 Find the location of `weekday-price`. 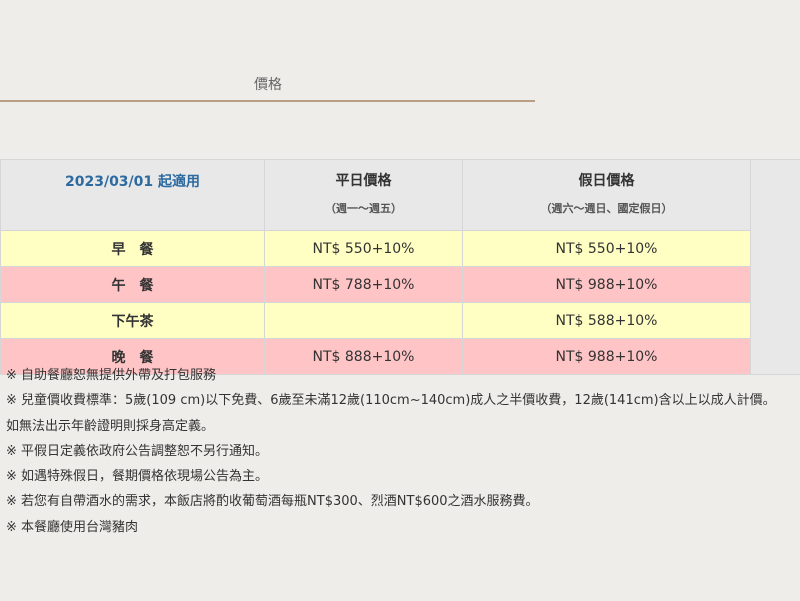

weekday-price is located at coordinates (363, 320).